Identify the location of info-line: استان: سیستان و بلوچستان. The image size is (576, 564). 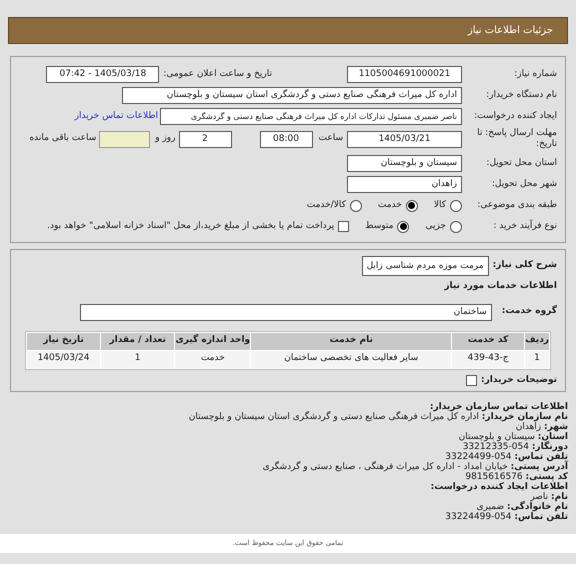
(513, 437).